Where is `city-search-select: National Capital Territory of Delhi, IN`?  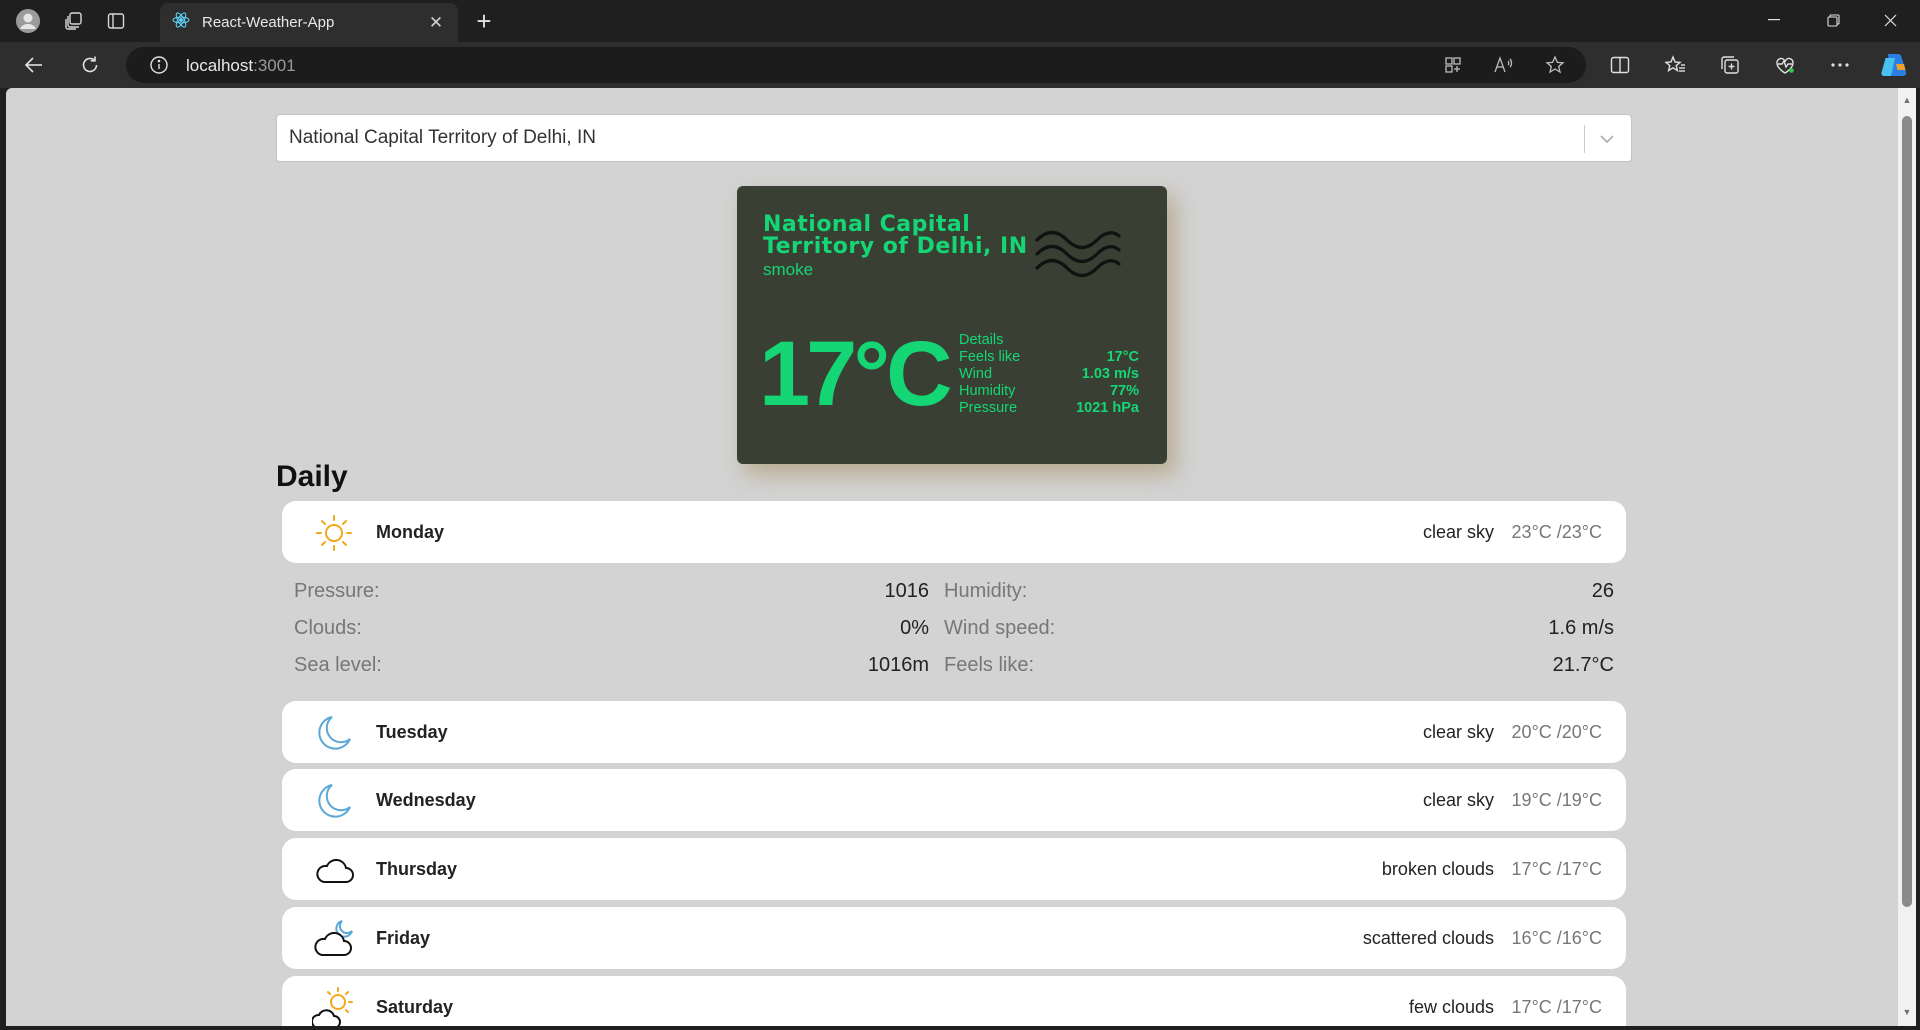
city-search-select: National Capital Territory of Delhi, IN is located at coordinates (954, 138).